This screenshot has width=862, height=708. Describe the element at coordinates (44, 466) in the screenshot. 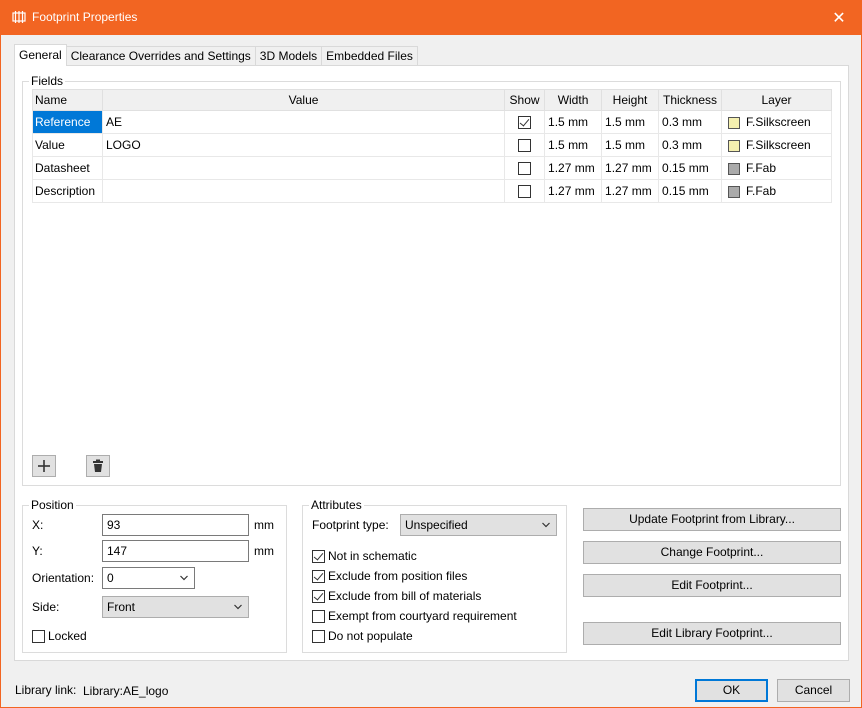

I see `add-field-button` at that location.